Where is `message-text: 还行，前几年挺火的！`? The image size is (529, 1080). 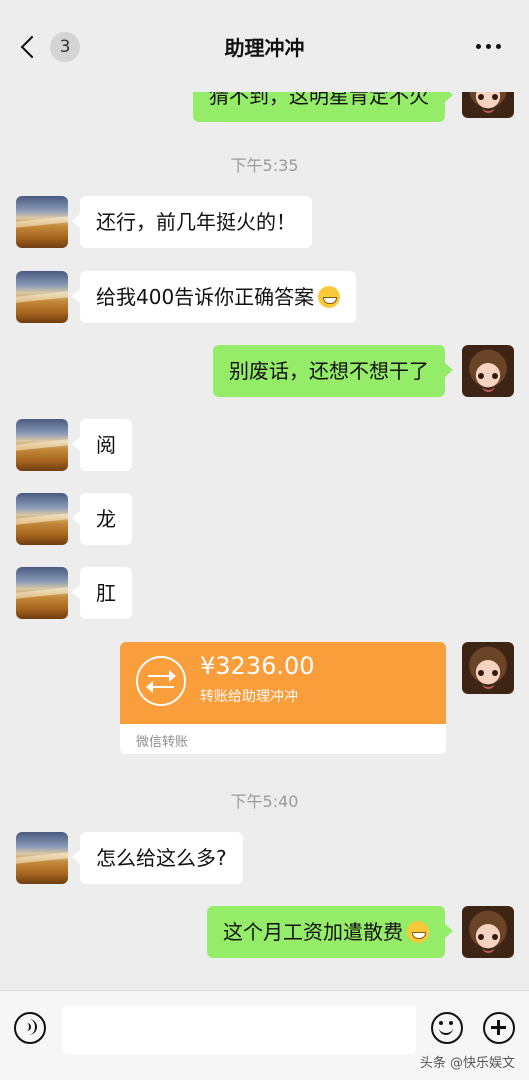 message-text: 还行，前几年挺火的！ is located at coordinates (196, 222).